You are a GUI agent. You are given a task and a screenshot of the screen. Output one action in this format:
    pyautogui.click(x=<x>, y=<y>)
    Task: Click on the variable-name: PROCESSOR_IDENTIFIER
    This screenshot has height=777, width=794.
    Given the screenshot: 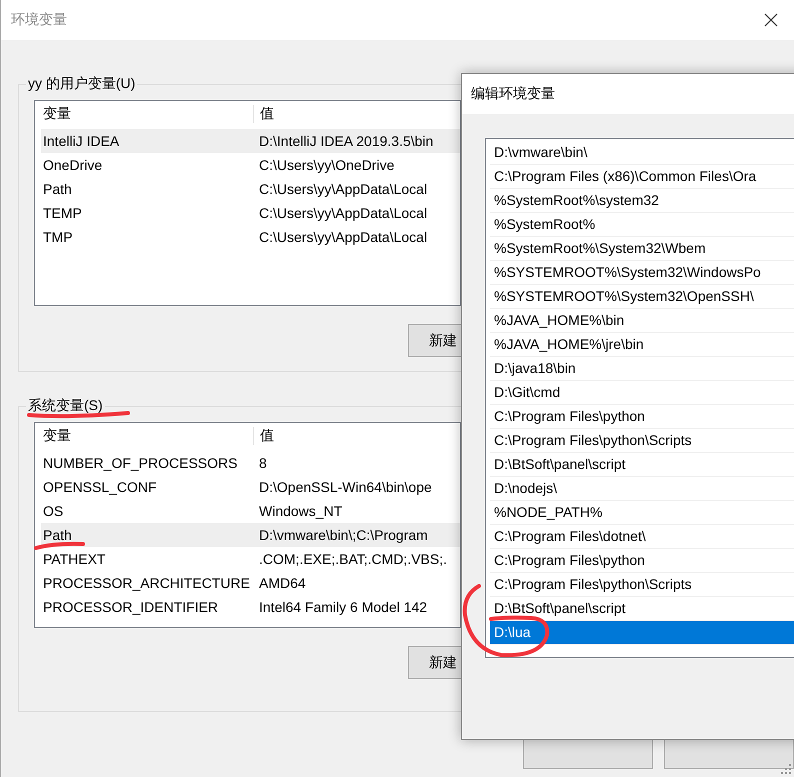 What is the action you would take?
    pyautogui.click(x=131, y=607)
    